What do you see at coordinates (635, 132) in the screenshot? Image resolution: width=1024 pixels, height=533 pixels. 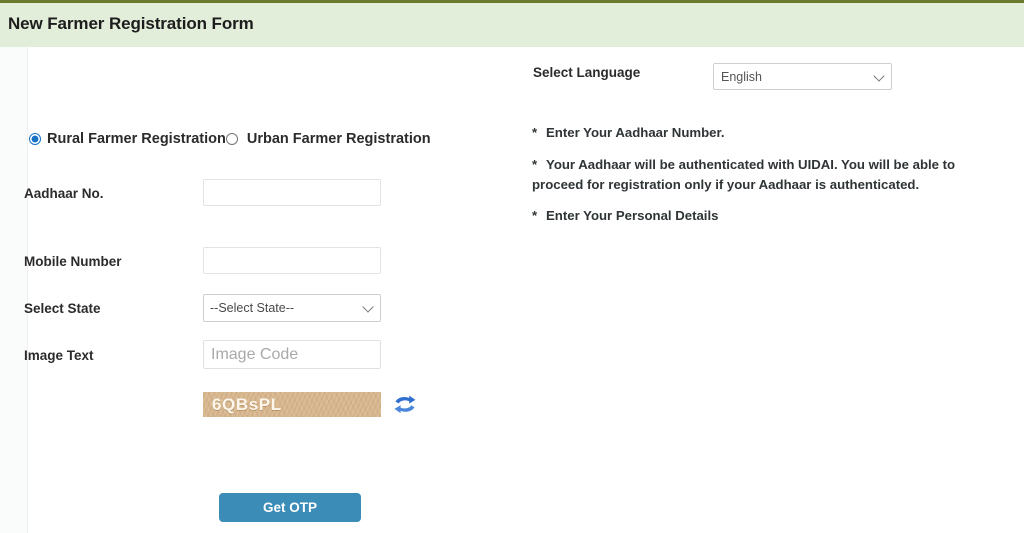 I see `note-text: Enter Your Aadhaar Number.` at bounding box center [635, 132].